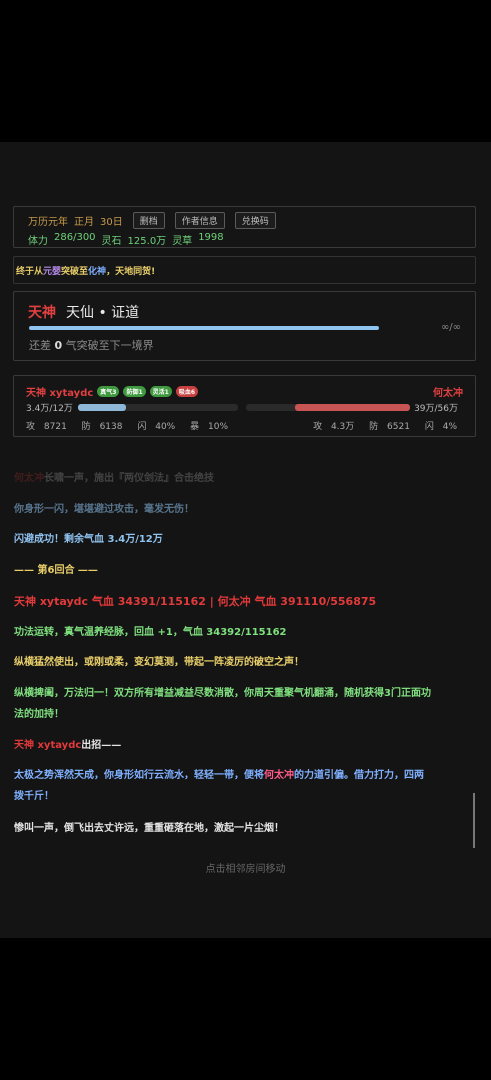 This screenshot has height=1080, width=491. I want to click on player-def-label: 防, so click(86, 427).